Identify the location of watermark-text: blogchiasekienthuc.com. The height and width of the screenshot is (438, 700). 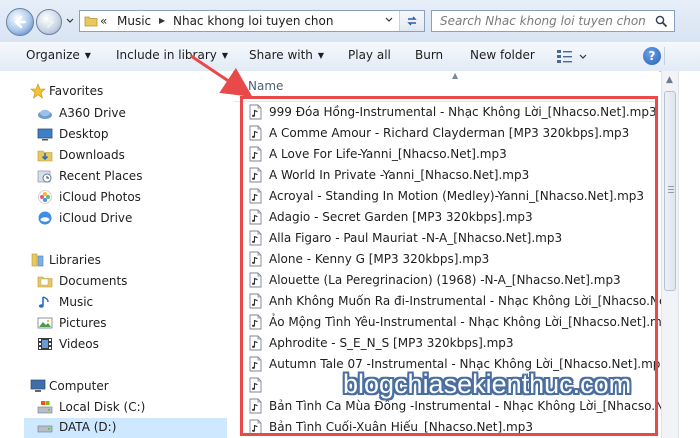
(487, 384).